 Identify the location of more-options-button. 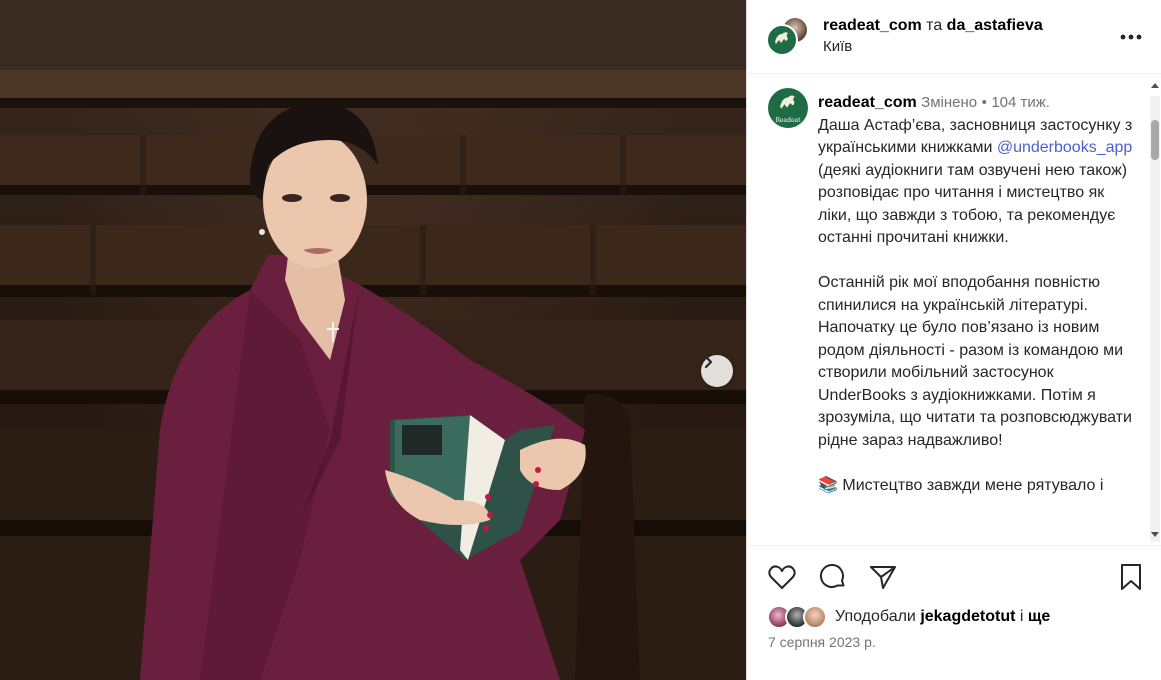
(1131, 36).